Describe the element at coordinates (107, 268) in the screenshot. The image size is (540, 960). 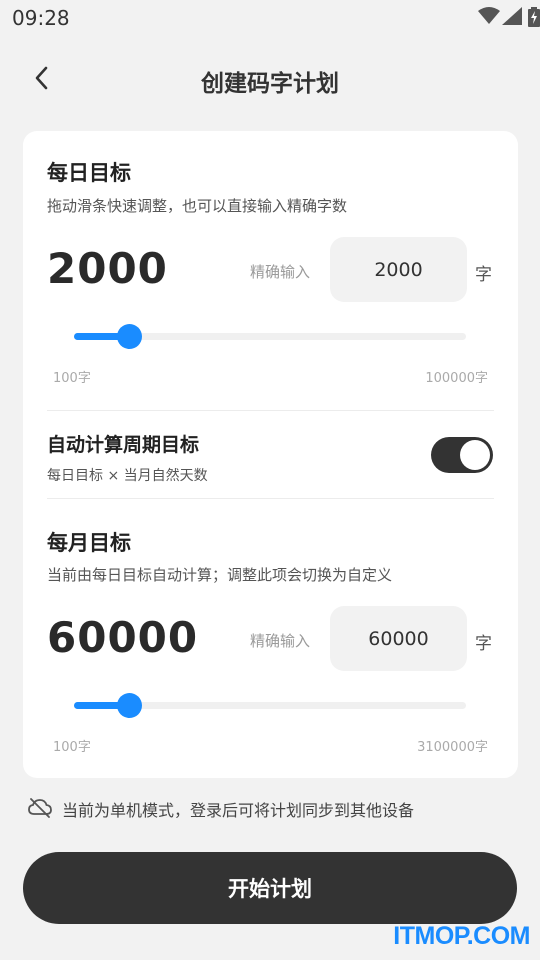
I see `daily-target-value: 2000` at that location.